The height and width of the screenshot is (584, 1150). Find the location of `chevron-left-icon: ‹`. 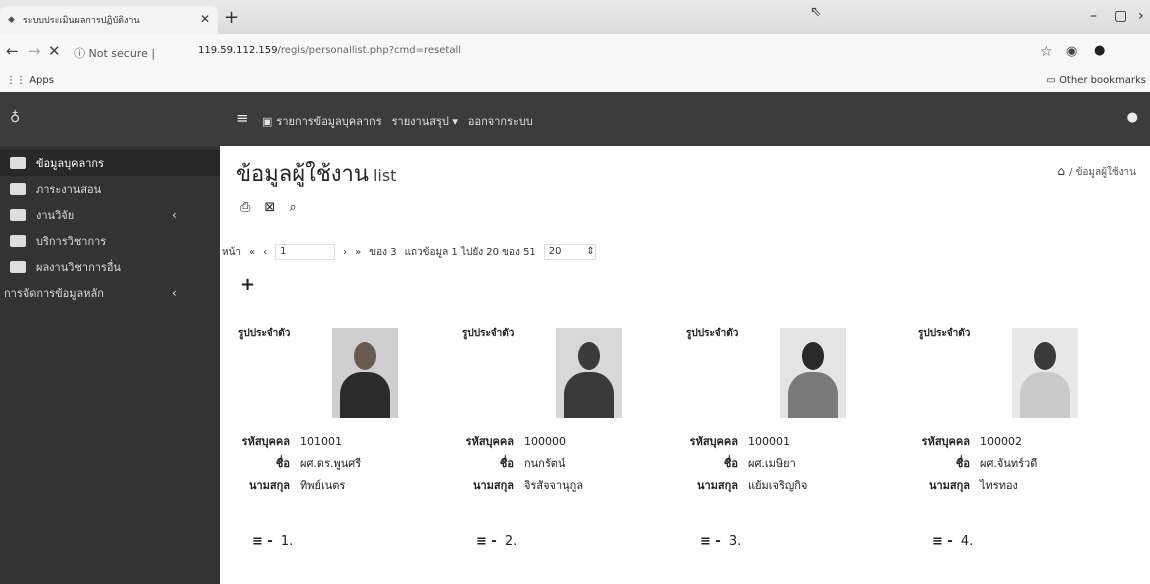

chevron-left-icon: ‹ is located at coordinates (174, 293).